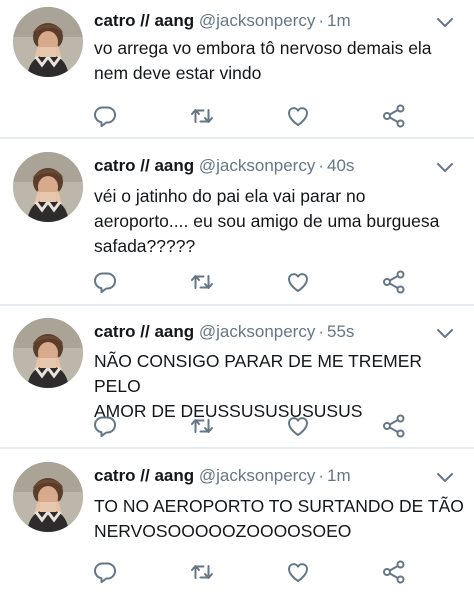  Describe the element at coordinates (145, 246) in the screenshot. I see `tweet-text-line: safada?????` at that location.